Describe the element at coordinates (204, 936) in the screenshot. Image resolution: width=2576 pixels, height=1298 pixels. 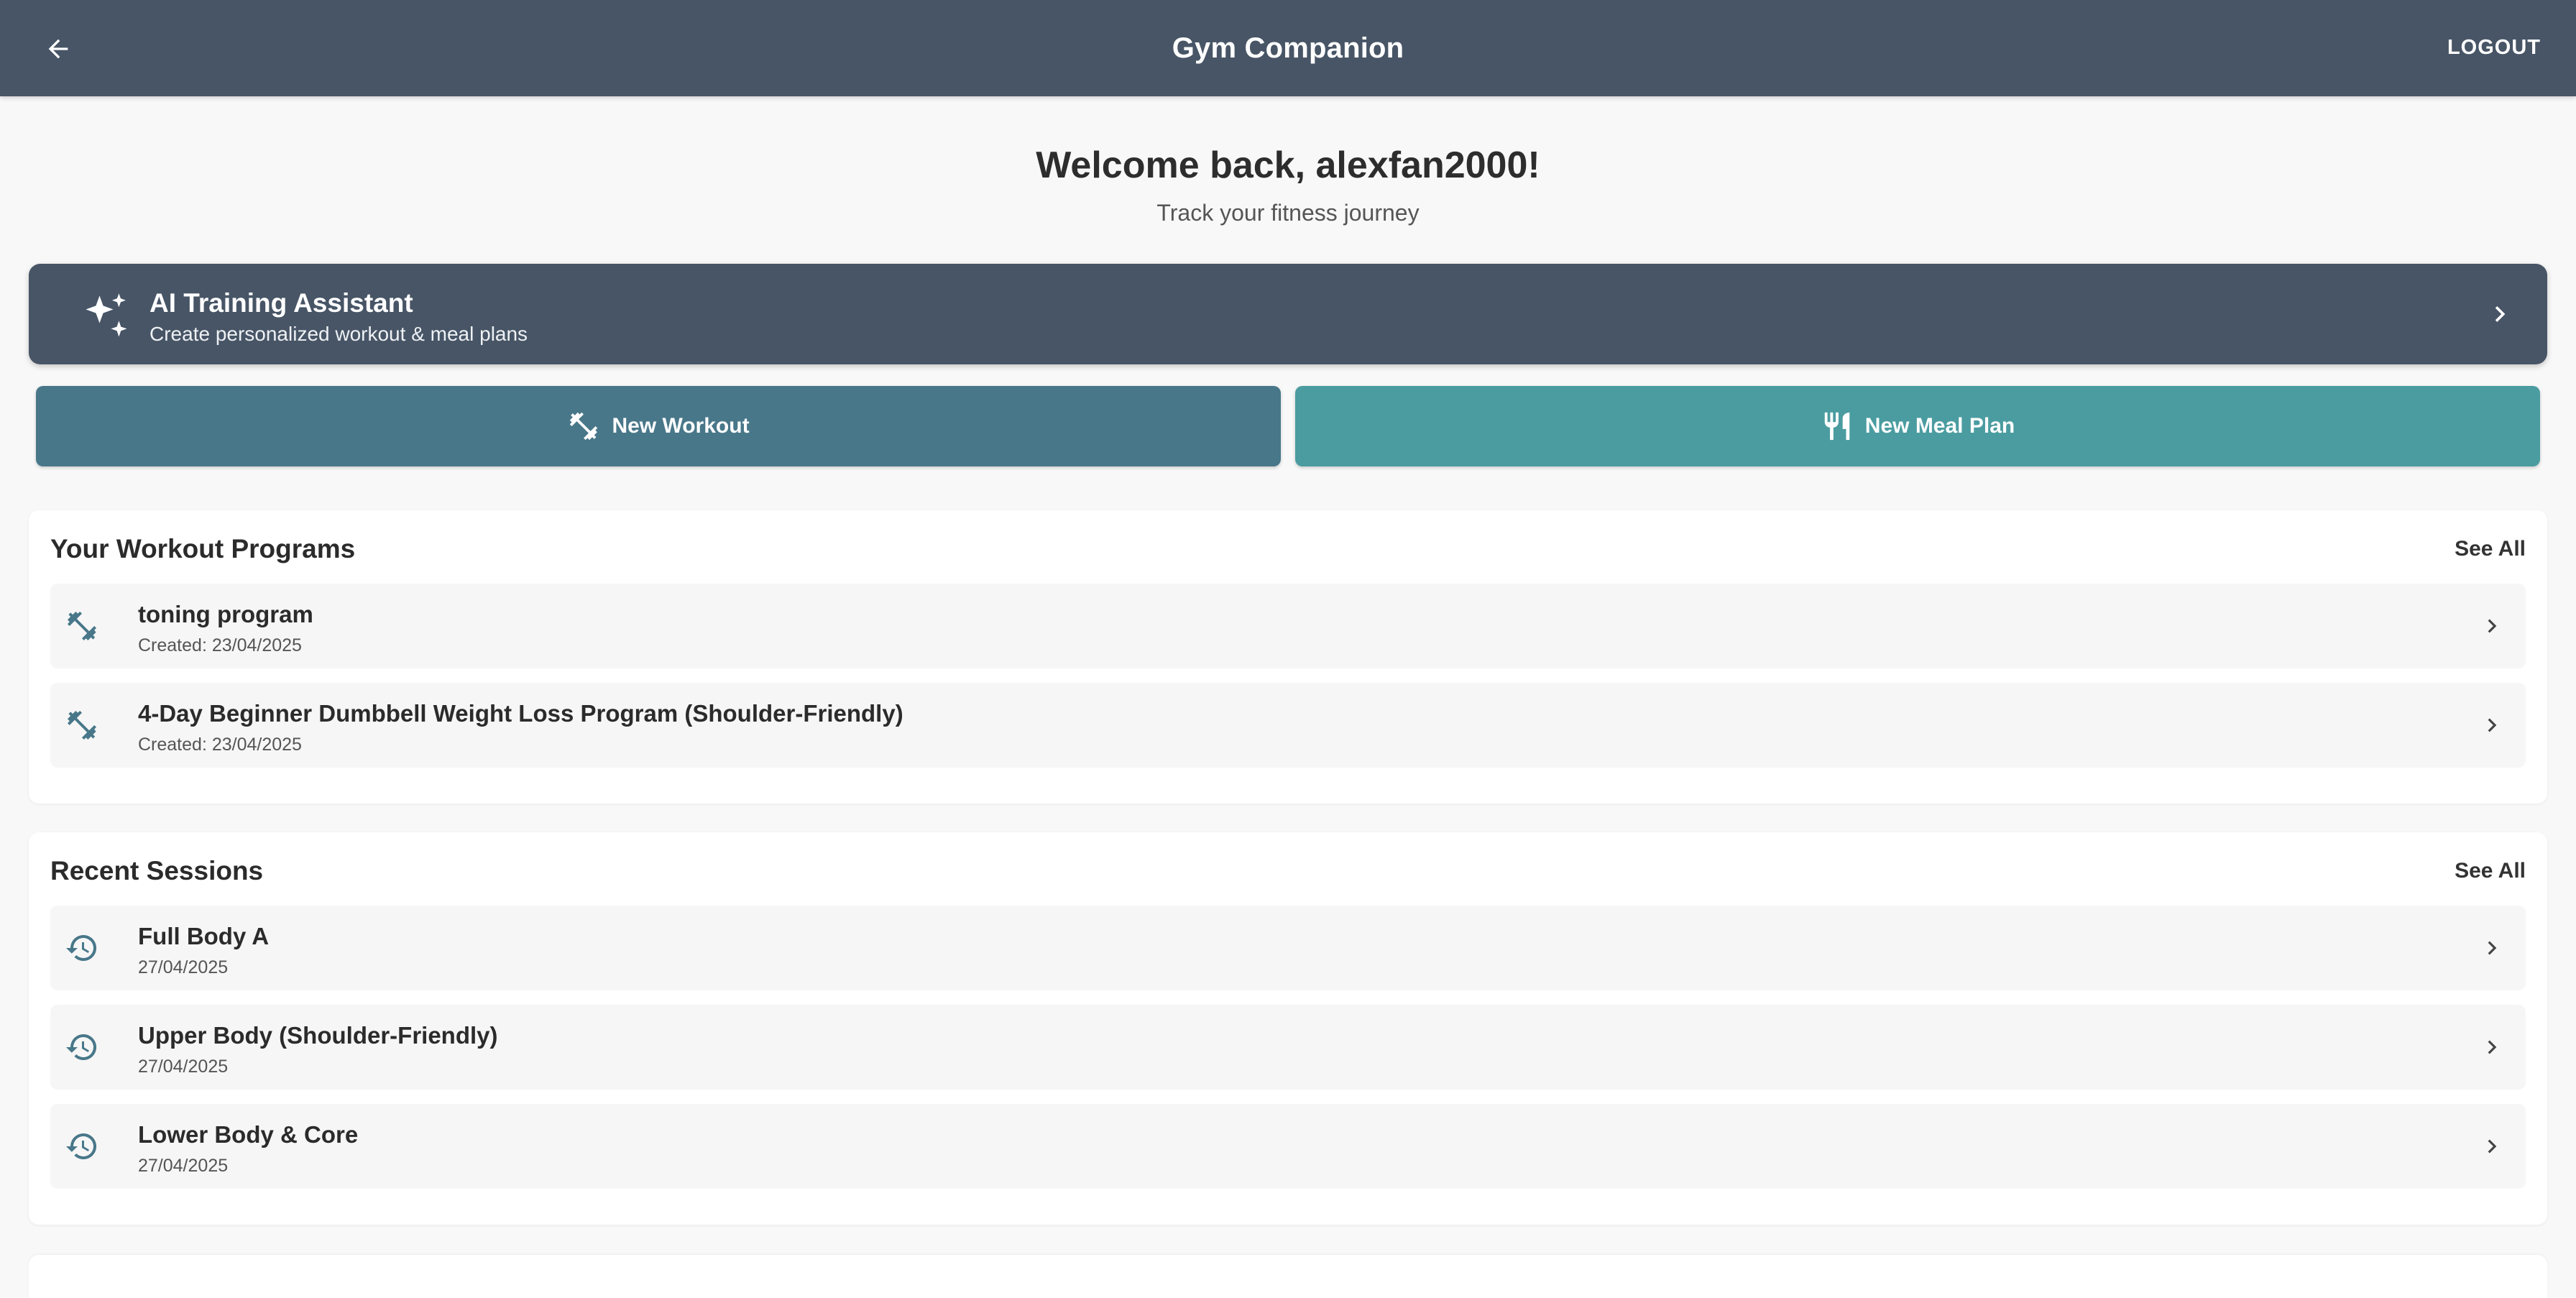
I see `session-name: Full Body A` at that location.